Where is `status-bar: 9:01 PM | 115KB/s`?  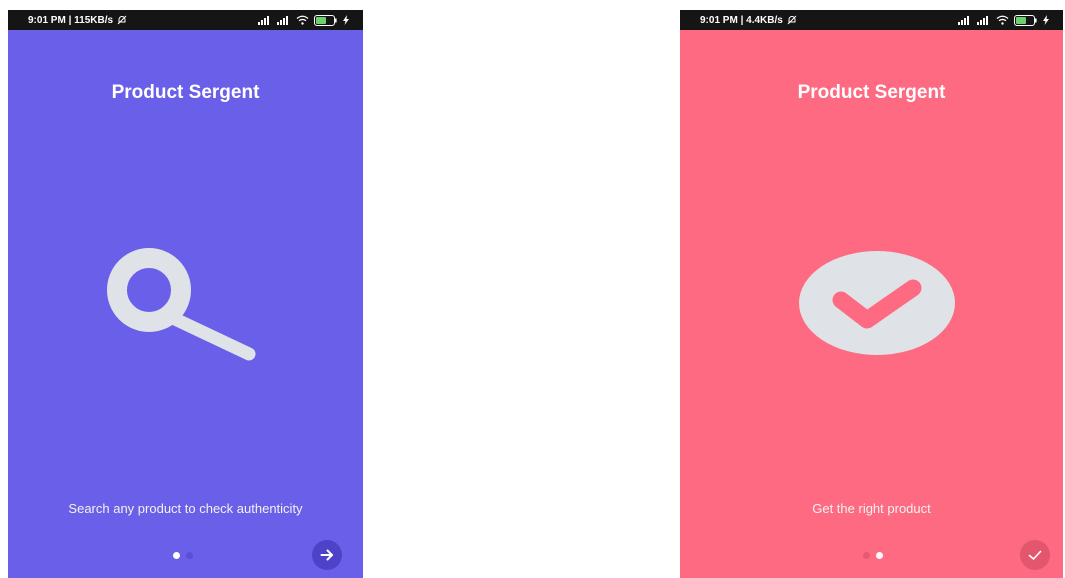 status-bar: 9:01 PM | 115KB/s is located at coordinates (185, 20).